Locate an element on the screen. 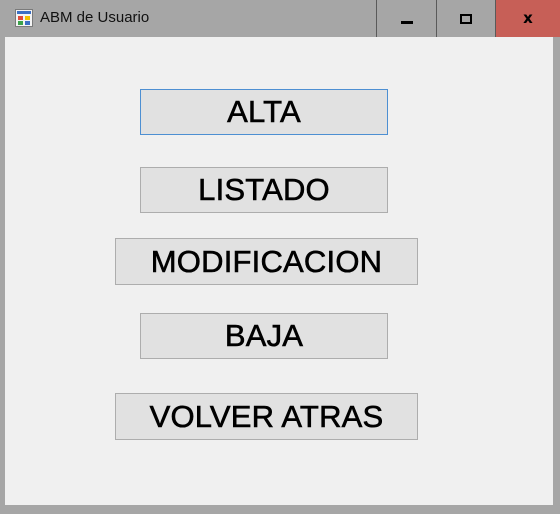 This screenshot has width=560, height=514. title-bar: ABM de Usuario x is located at coordinates (280, 18).